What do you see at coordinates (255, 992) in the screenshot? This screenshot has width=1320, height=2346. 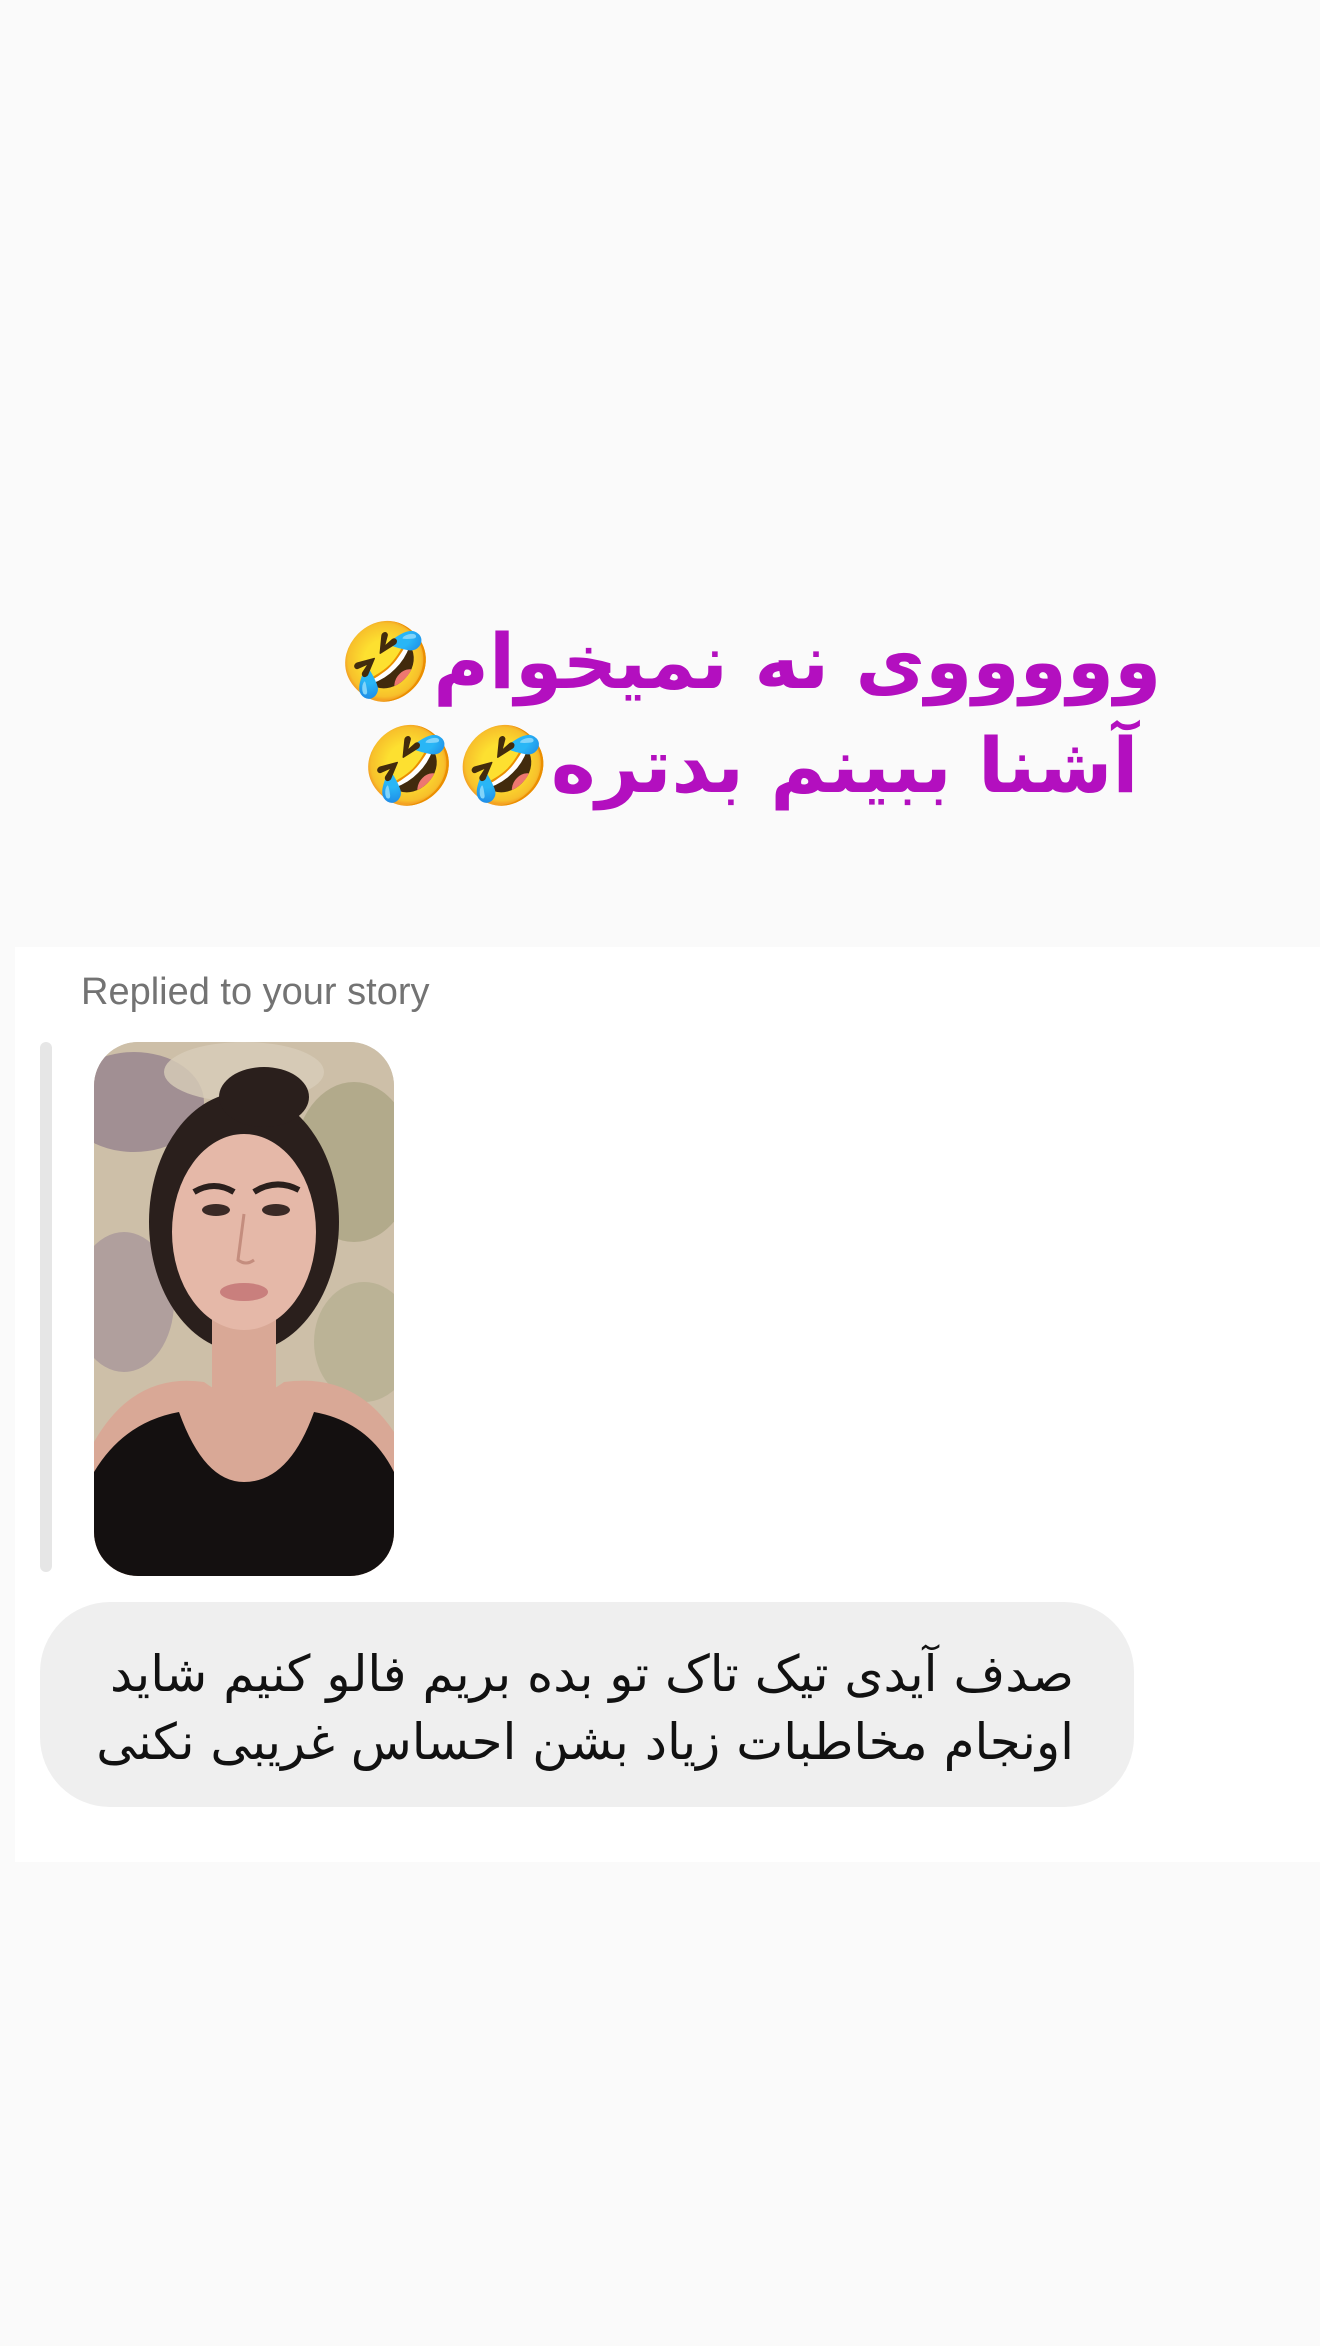 I see `reply-caption: Replied to your story` at bounding box center [255, 992].